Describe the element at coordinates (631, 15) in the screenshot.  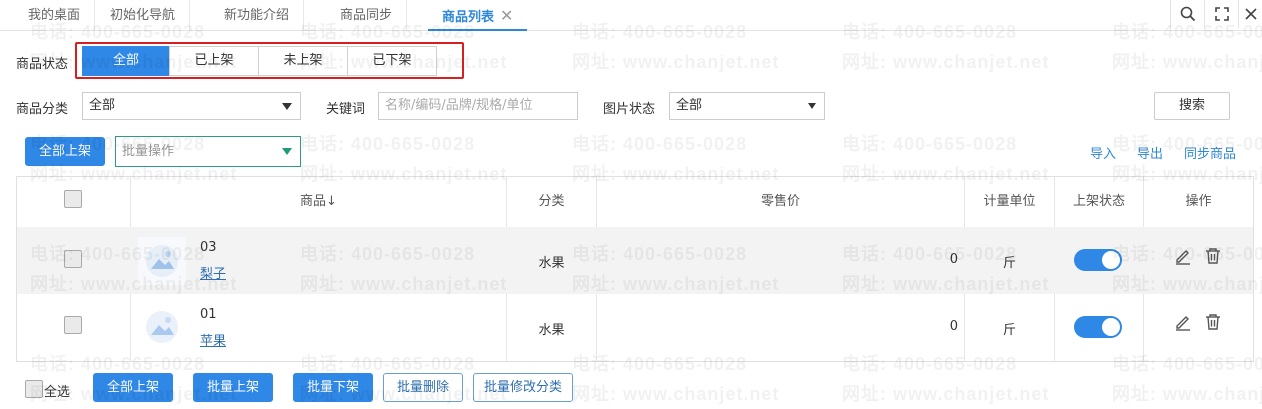
I see `tab-bar: 我的桌面 初始化导航 新功能介绍 商品同步 商品列表 ✕` at that location.